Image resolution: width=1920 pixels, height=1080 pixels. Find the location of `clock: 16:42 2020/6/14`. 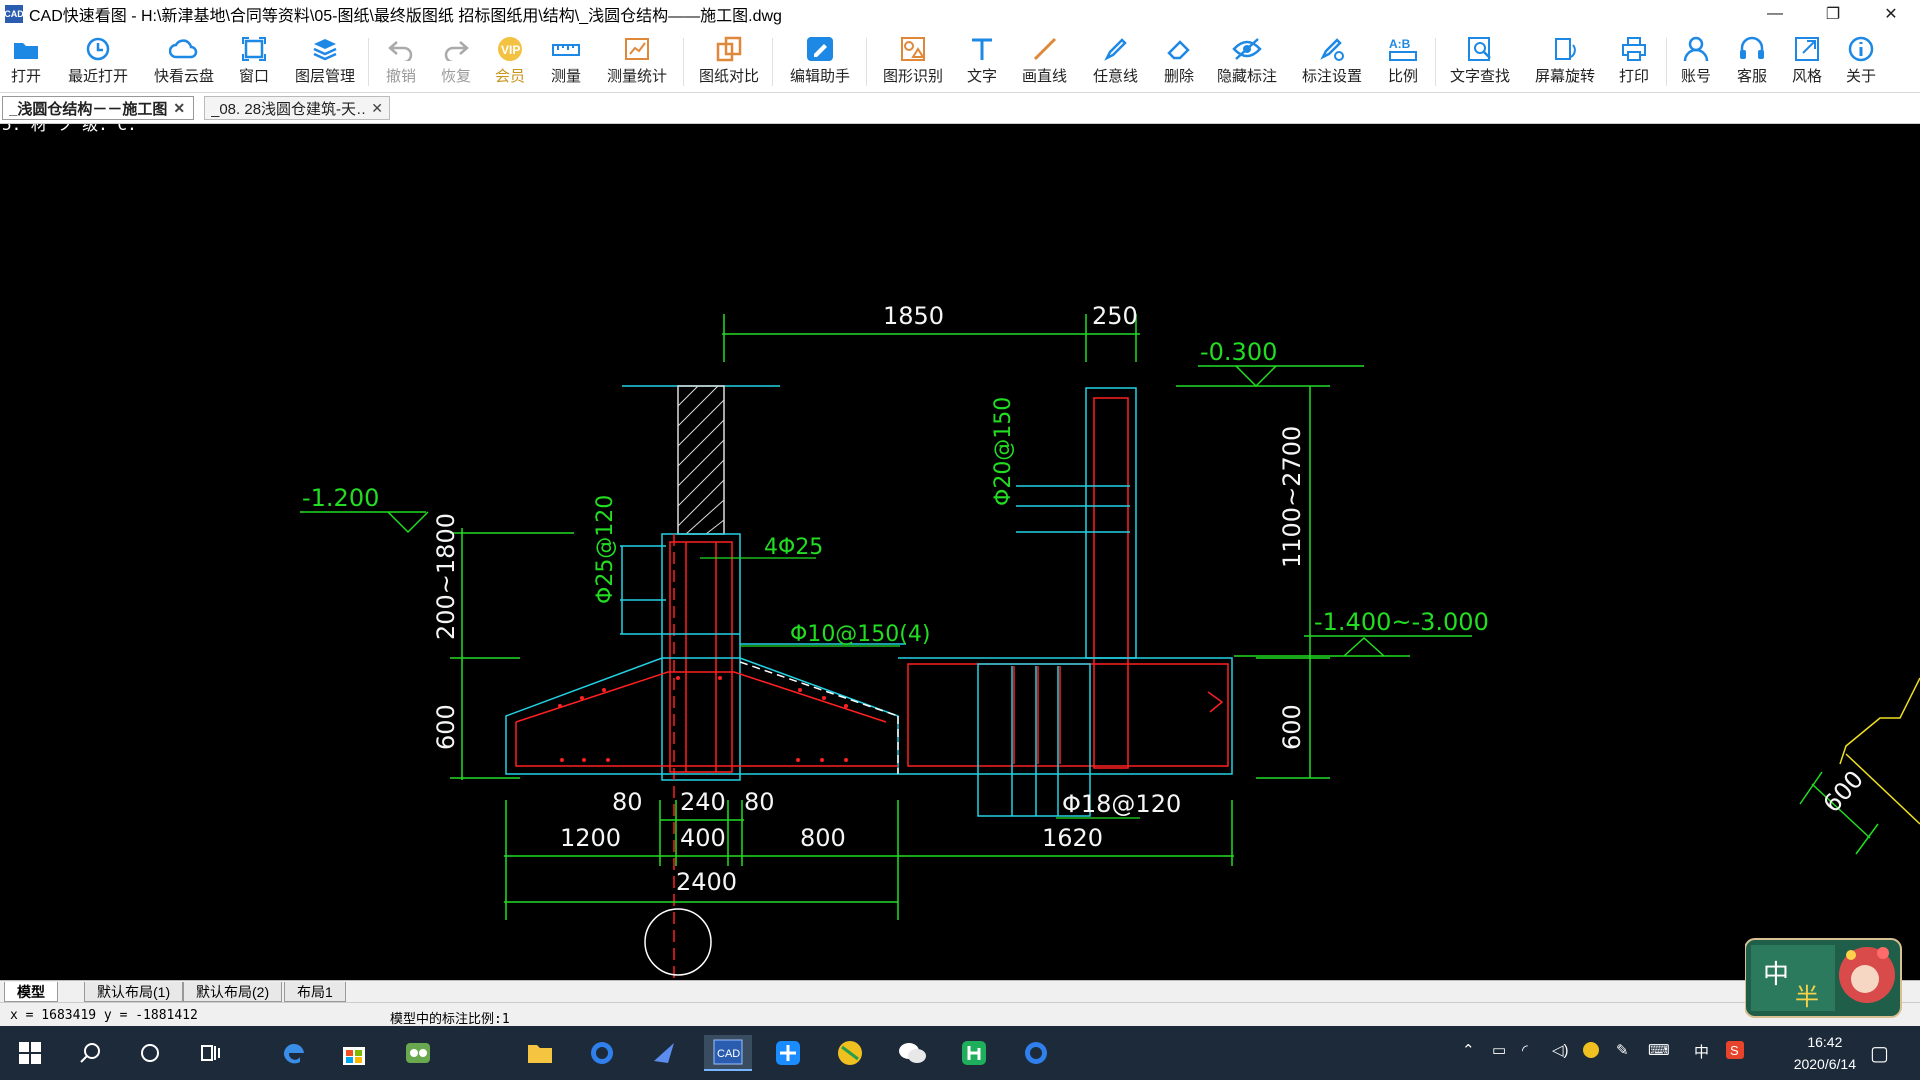

clock: 16:42 2020/6/14 is located at coordinates (1825, 1053).